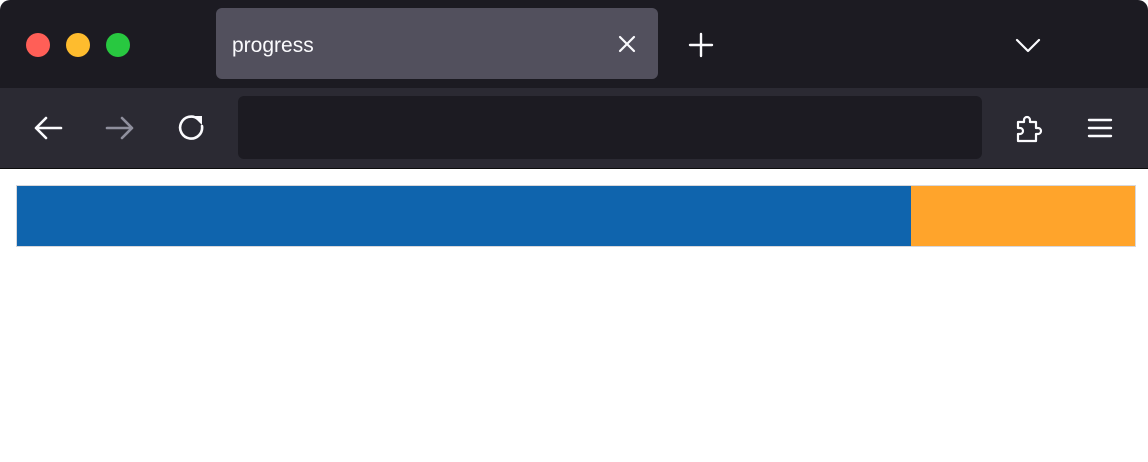  What do you see at coordinates (38, 45) in the screenshot?
I see `window-close-button` at bounding box center [38, 45].